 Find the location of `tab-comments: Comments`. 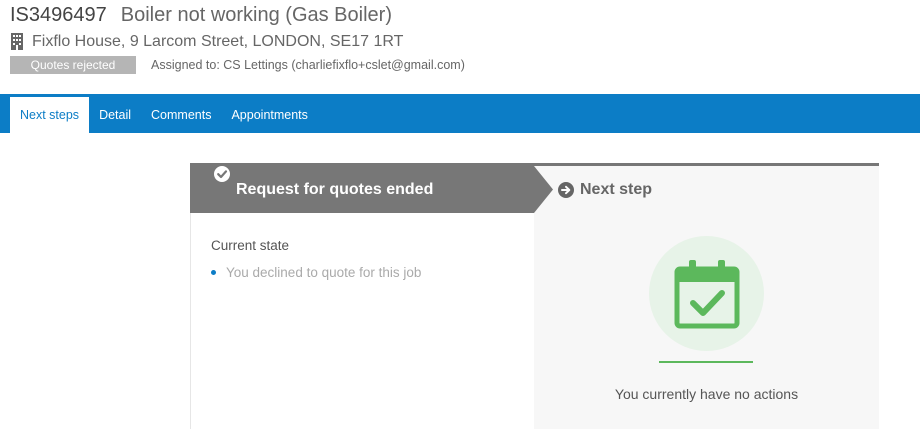

tab-comments: Comments is located at coordinates (181, 115).